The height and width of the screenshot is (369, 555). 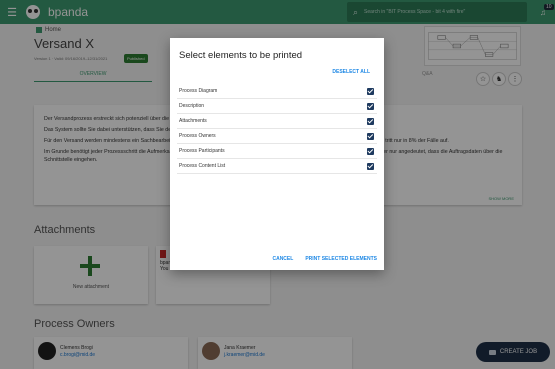 I want to click on deselect-all-button: DESELECT ALL, so click(x=351, y=72).